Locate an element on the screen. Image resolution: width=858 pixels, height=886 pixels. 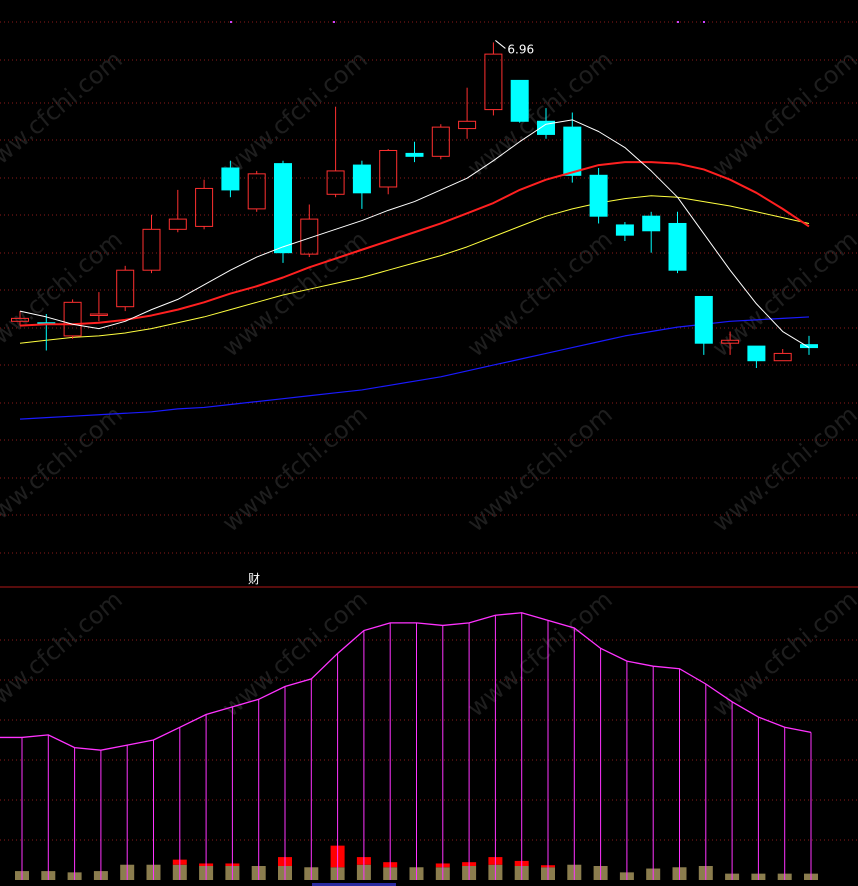
indicator-label: 财 is located at coordinates (254, 579).